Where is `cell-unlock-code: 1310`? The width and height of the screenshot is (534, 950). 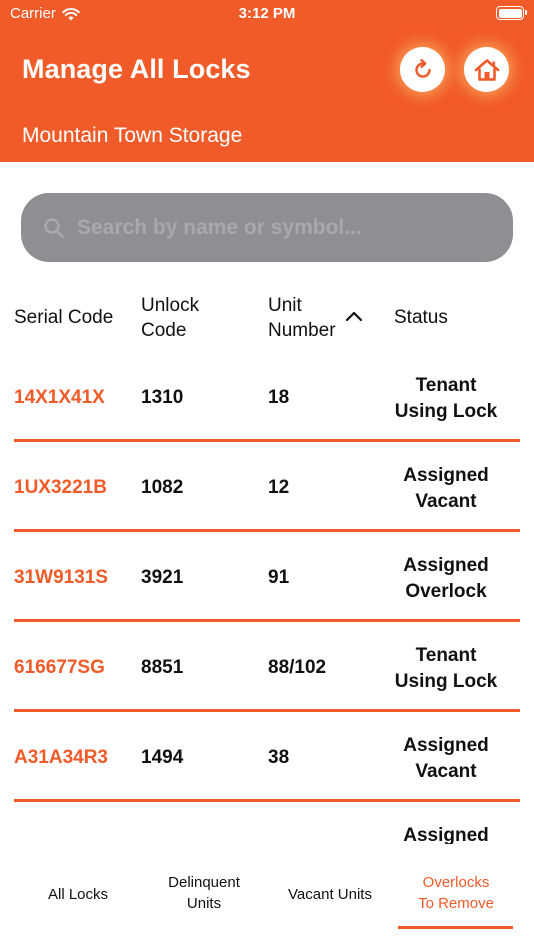 cell-unlock-code: 1310 is located at coordinates (162, 397).